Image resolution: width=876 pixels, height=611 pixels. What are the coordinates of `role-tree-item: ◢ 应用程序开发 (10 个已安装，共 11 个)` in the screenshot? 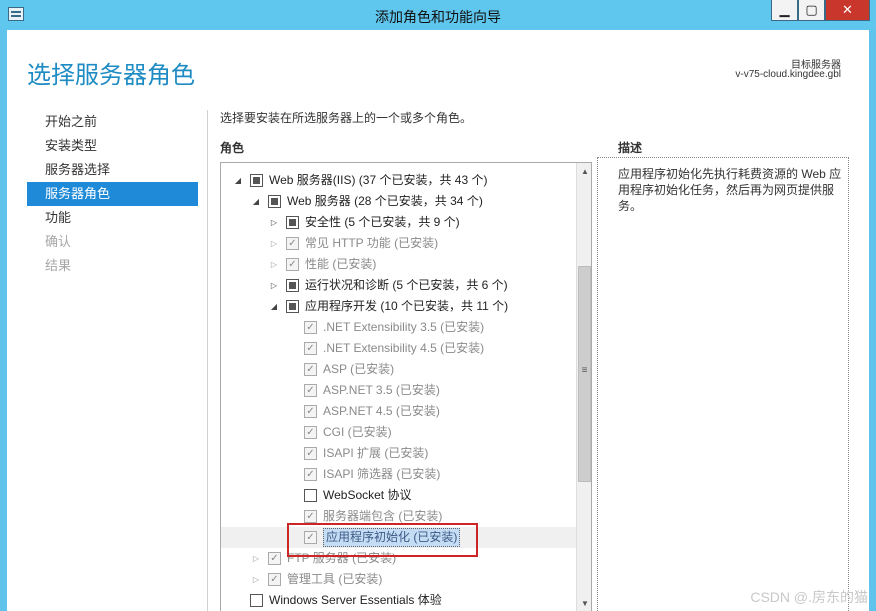 It's located at (399, 306).